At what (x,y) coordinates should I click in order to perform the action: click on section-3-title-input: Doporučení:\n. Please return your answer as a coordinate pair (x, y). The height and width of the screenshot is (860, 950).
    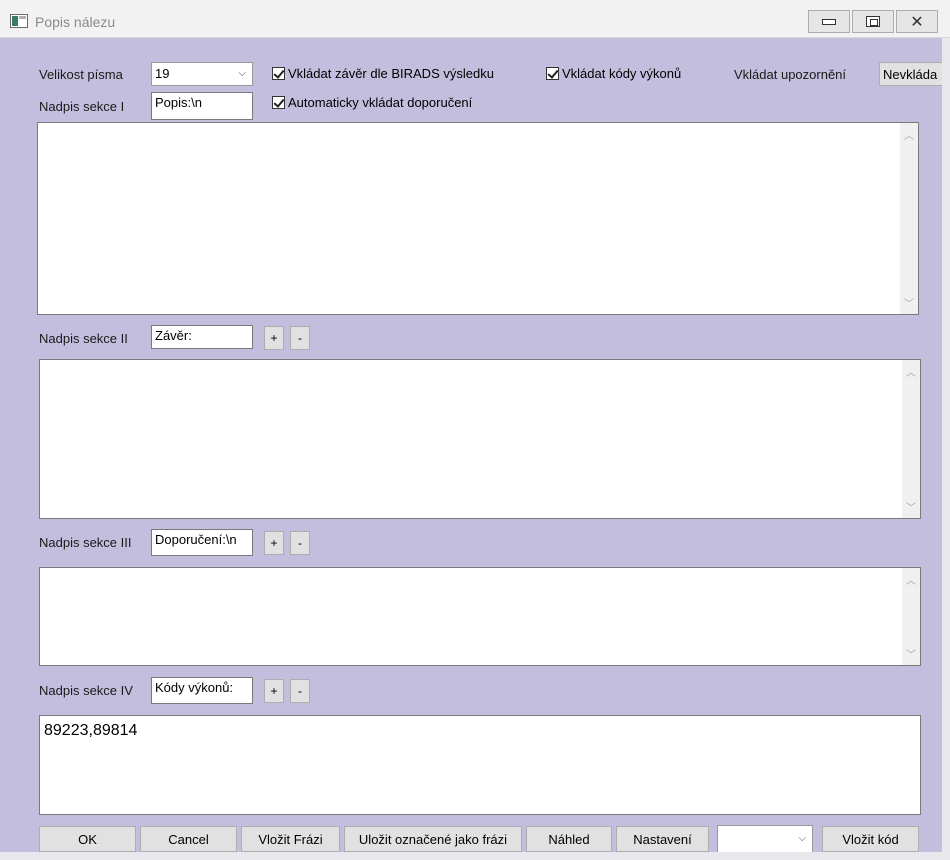
    Looking at the image, I should click on (202, 542).